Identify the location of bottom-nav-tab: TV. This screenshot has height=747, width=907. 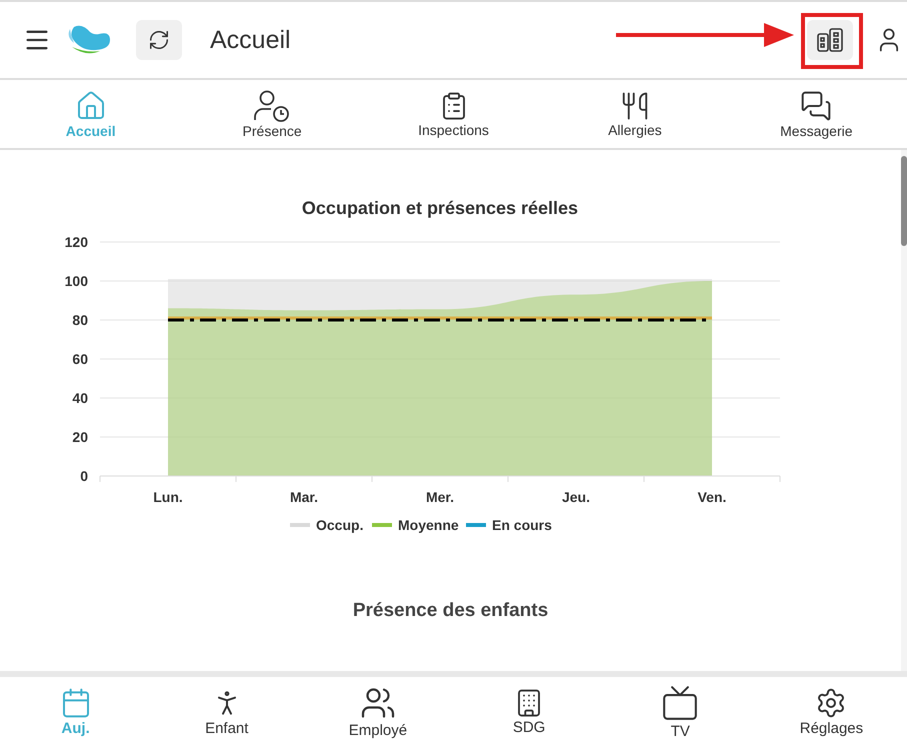
(680, 712).